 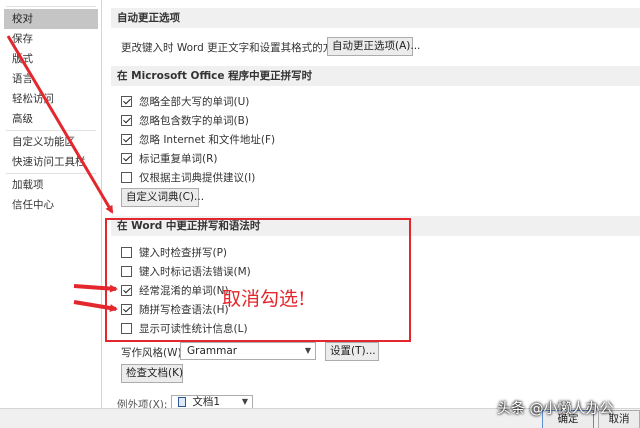 What do you see at coordinates (51, 185) in the screenshot?
I see `sidebar-item-add-ins: 加载项` at bounding box center [51, 185].